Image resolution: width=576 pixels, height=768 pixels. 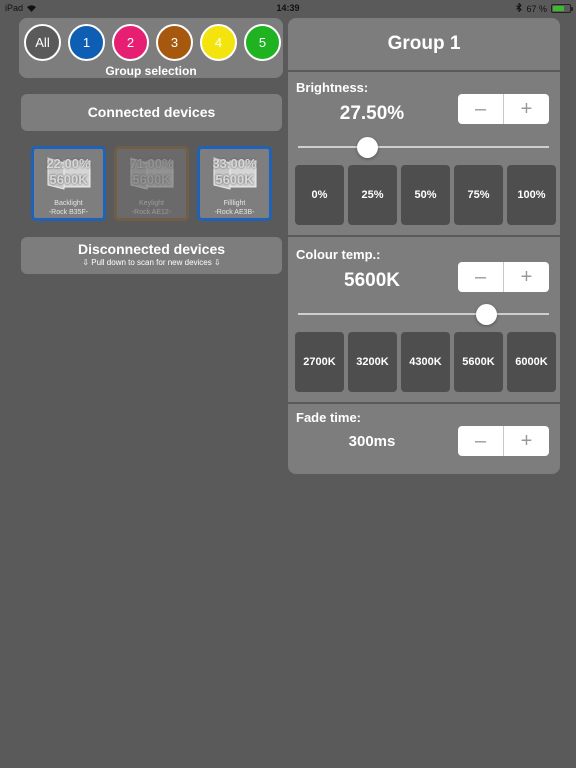 I want to click on fade-minus-button: –, so click(x=481, y=441).